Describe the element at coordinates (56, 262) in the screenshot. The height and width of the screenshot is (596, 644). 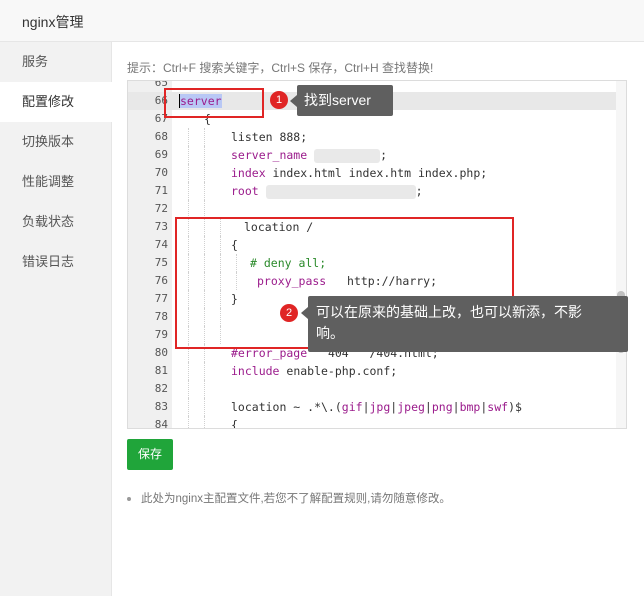
I see `sidebar-item-error-log: 错误日志` at that location.